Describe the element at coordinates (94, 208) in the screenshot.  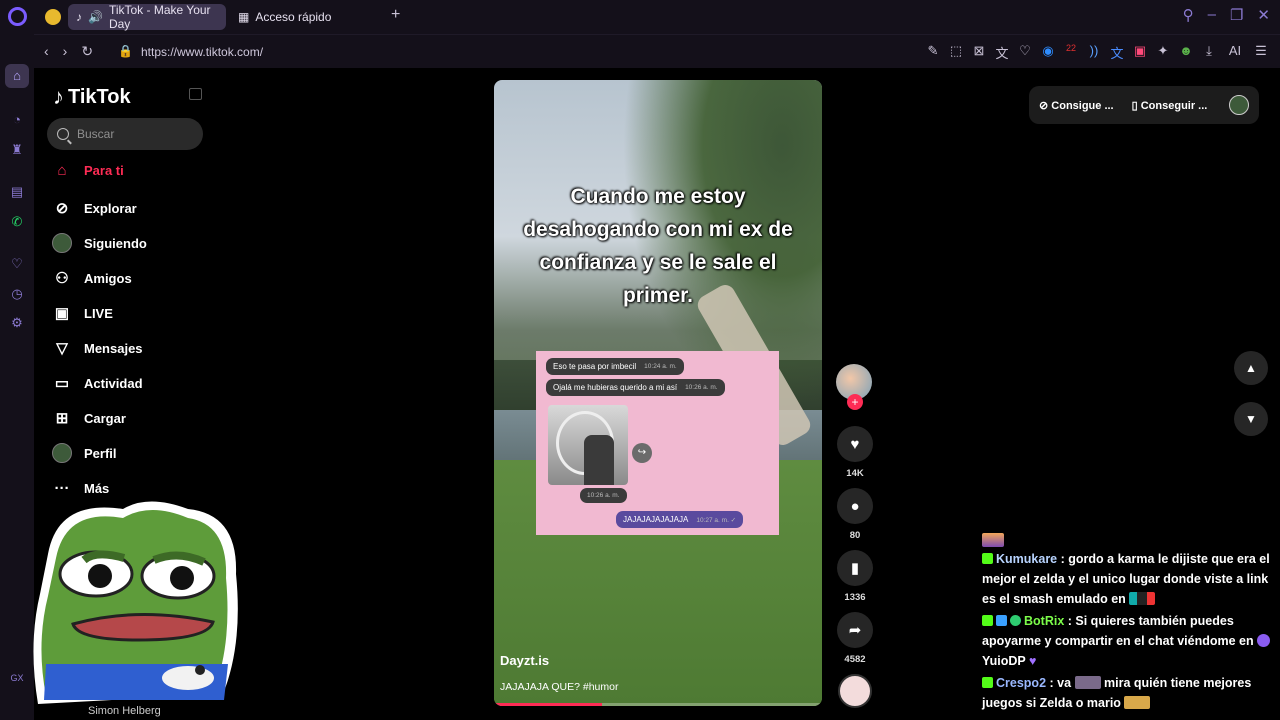
I see `nav-item-explorar: ⊘ Explorar` at that location.